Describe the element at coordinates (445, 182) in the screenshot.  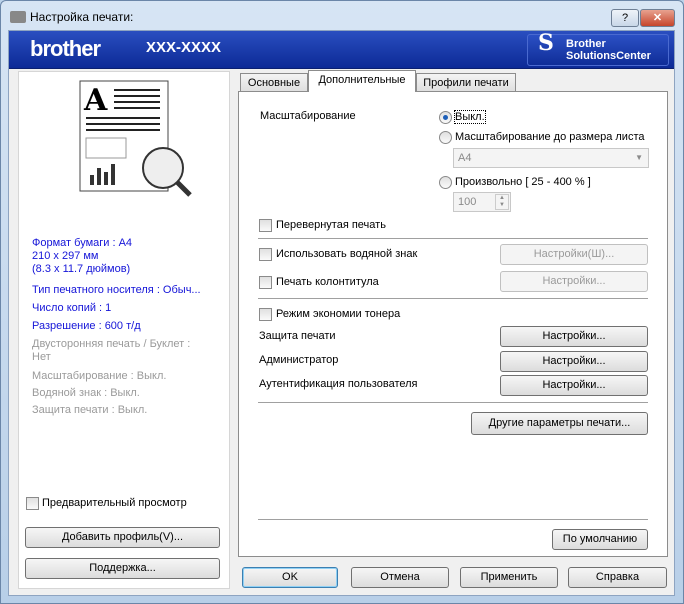
I see `scaling-custom-radio` at that location.